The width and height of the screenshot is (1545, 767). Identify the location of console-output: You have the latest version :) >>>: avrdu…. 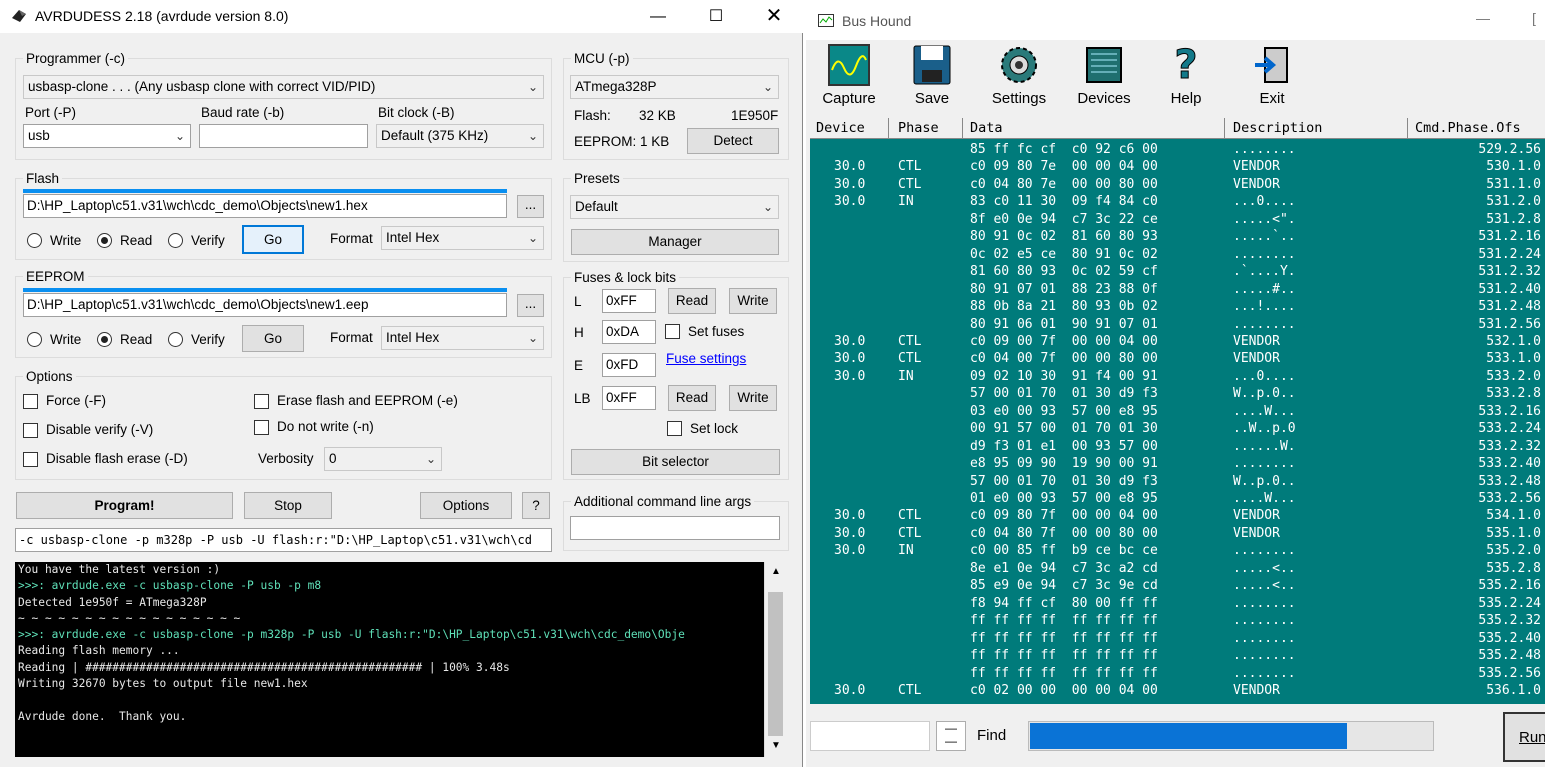
(401, 659).